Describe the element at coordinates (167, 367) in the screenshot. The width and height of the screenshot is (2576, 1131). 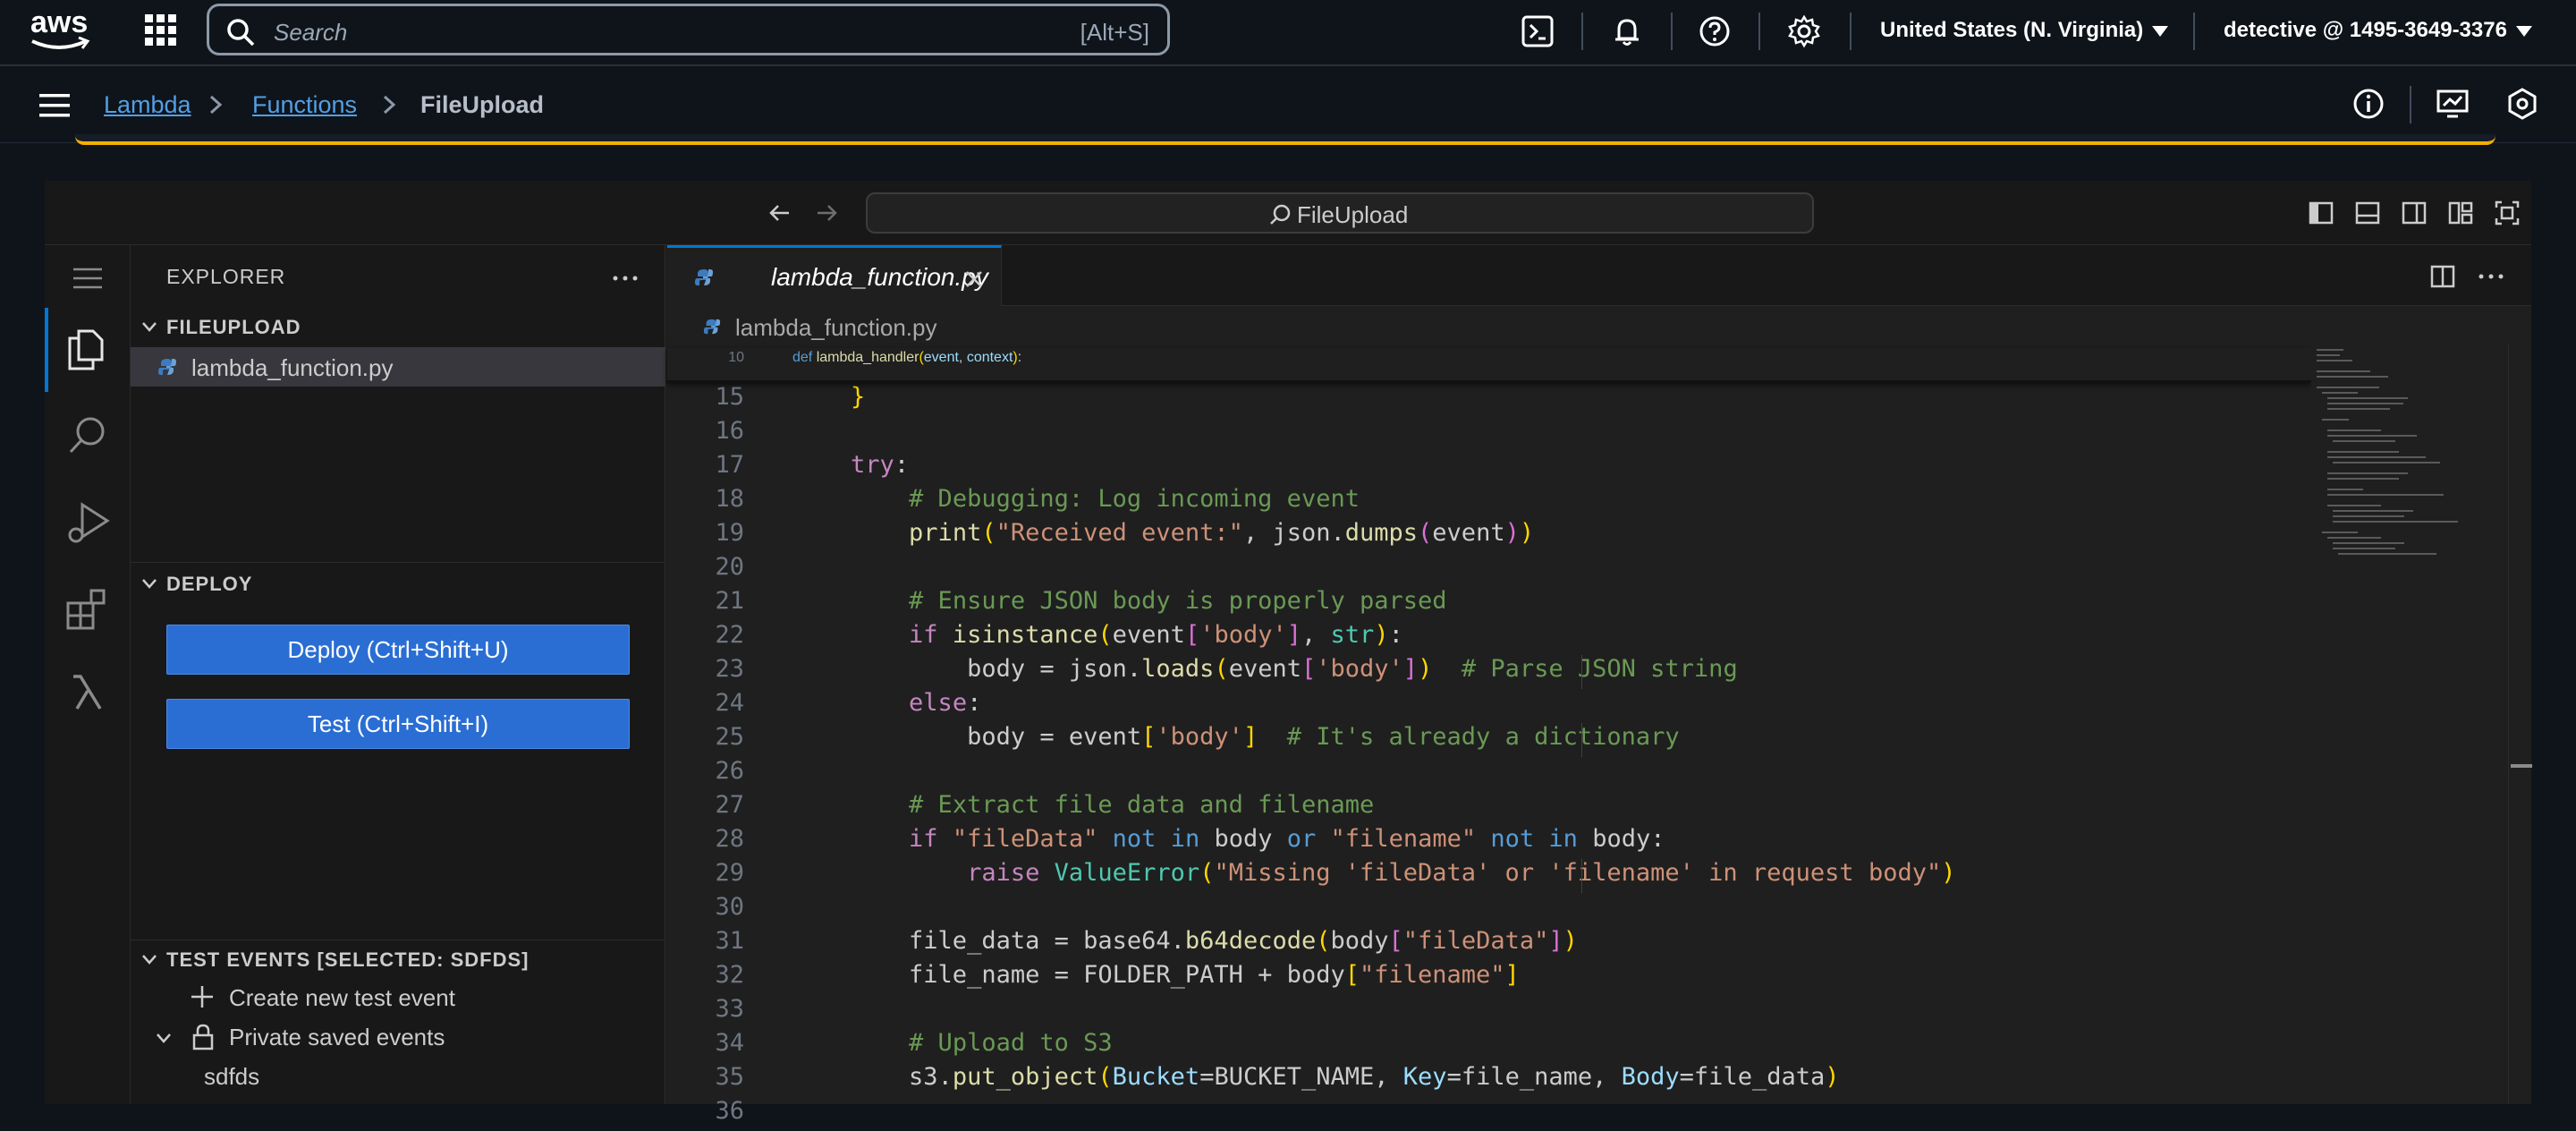
I see `python-file-icon` at that location.